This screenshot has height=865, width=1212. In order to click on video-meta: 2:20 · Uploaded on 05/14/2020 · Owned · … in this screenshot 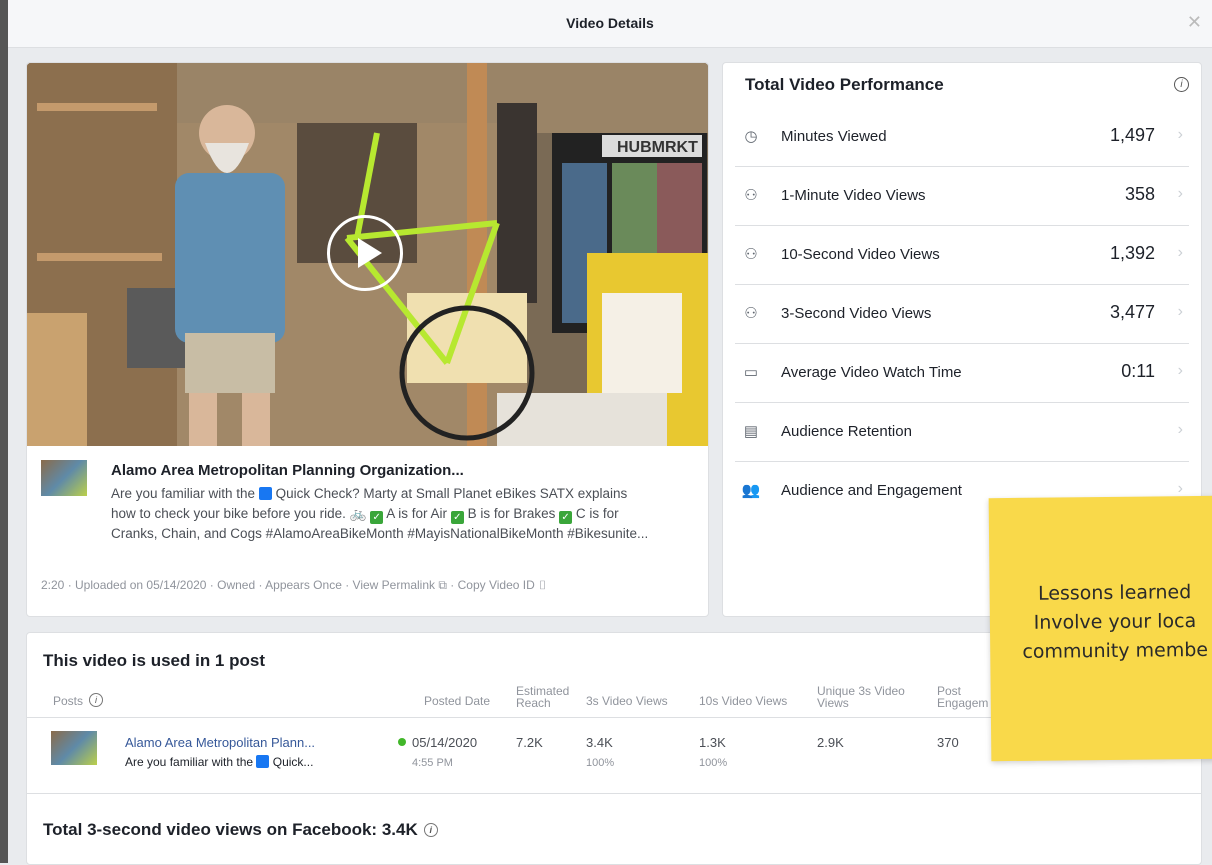, I will do `click(294, 585)`.